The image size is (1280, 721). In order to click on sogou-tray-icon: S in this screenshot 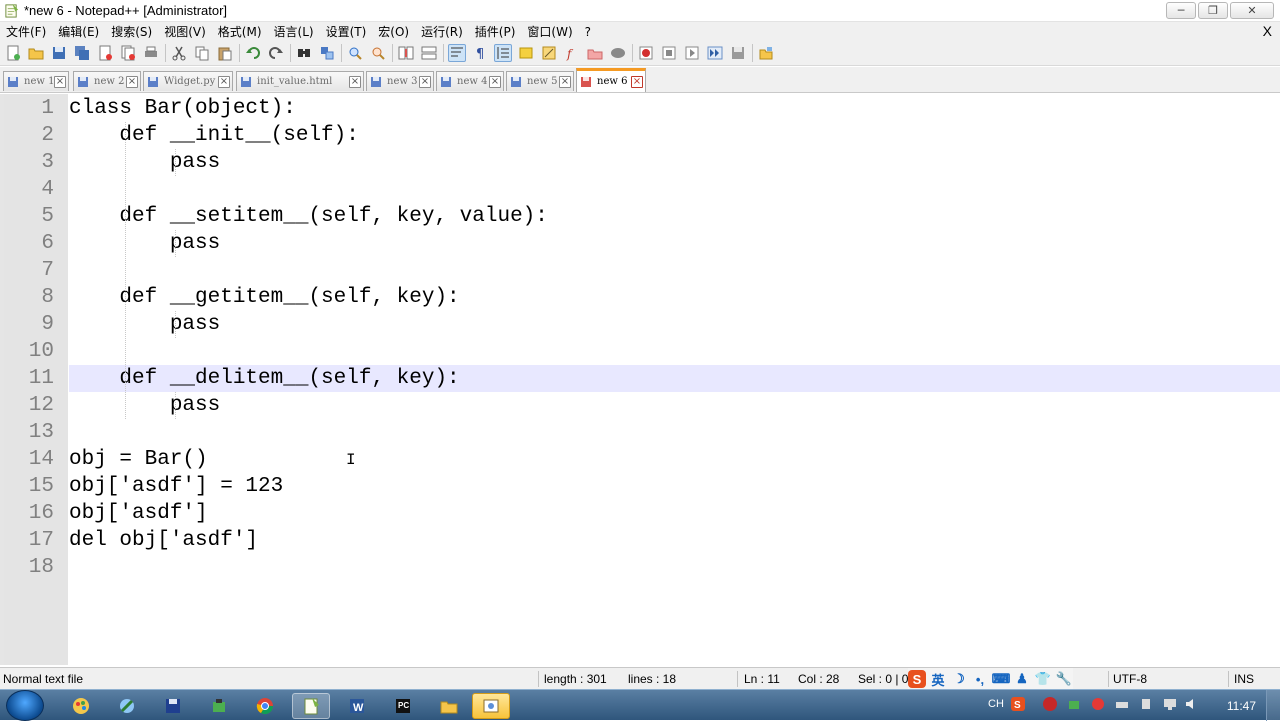, I will do `click(1018, 705)`.